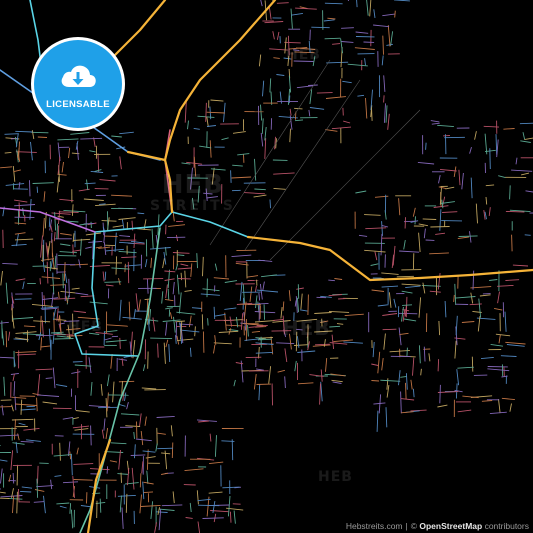 The width and height of the screenshot is (533, 533). Describe the element at coordinates (374, 526) in the screenshot. I see `attribution-site: Hebstreits.com` at that location.